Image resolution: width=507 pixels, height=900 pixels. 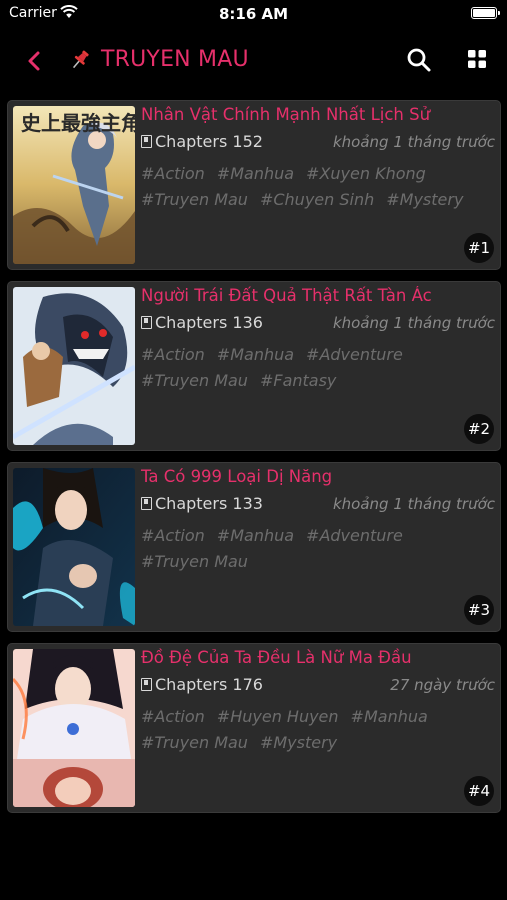 I want to click on rank-badge: #4, so click(x=479, y=791).